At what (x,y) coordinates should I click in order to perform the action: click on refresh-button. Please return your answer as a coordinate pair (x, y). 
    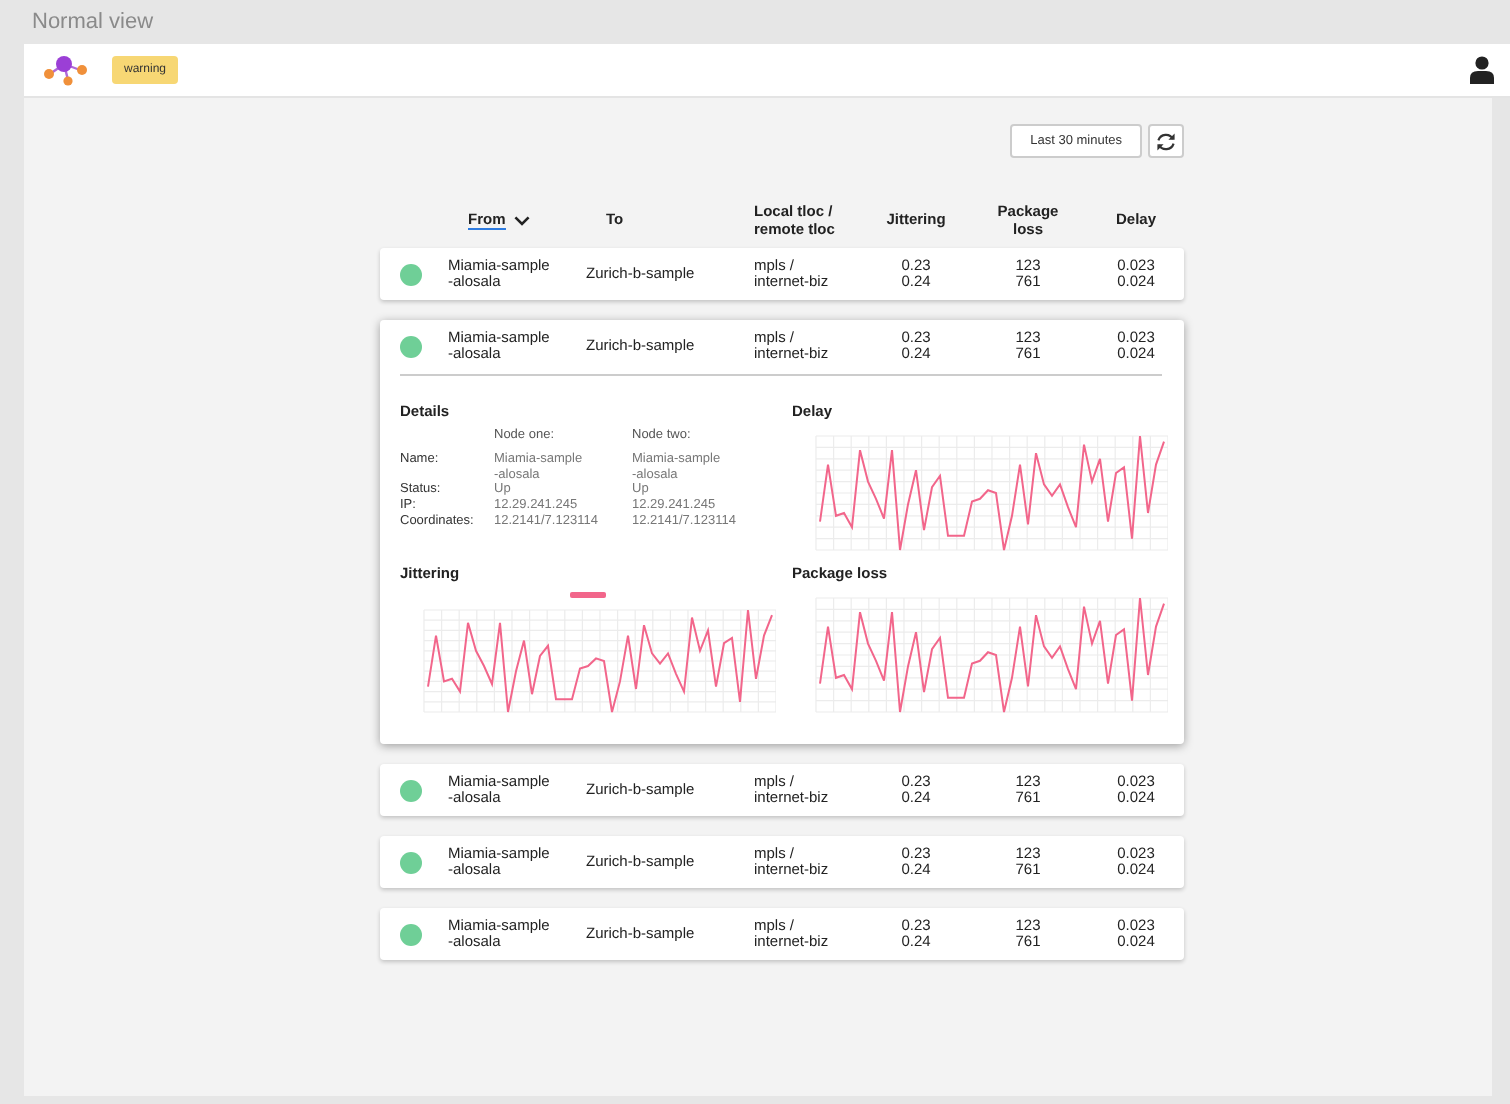
    Looking at the image, I should click on (1166, 141).